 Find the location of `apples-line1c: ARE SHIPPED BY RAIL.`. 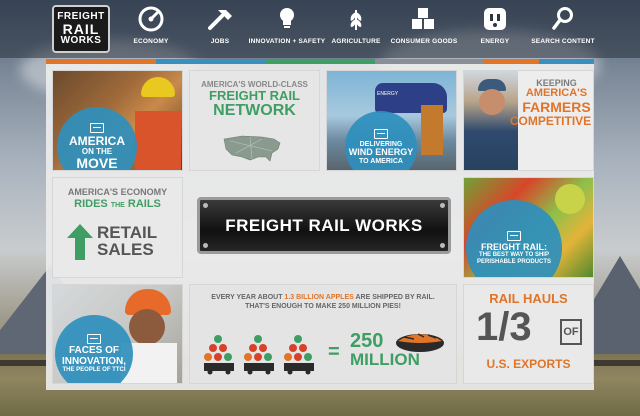

apples-line1c: ARE SHIPPED BY RAIL. is located at coordinates (395, 297).